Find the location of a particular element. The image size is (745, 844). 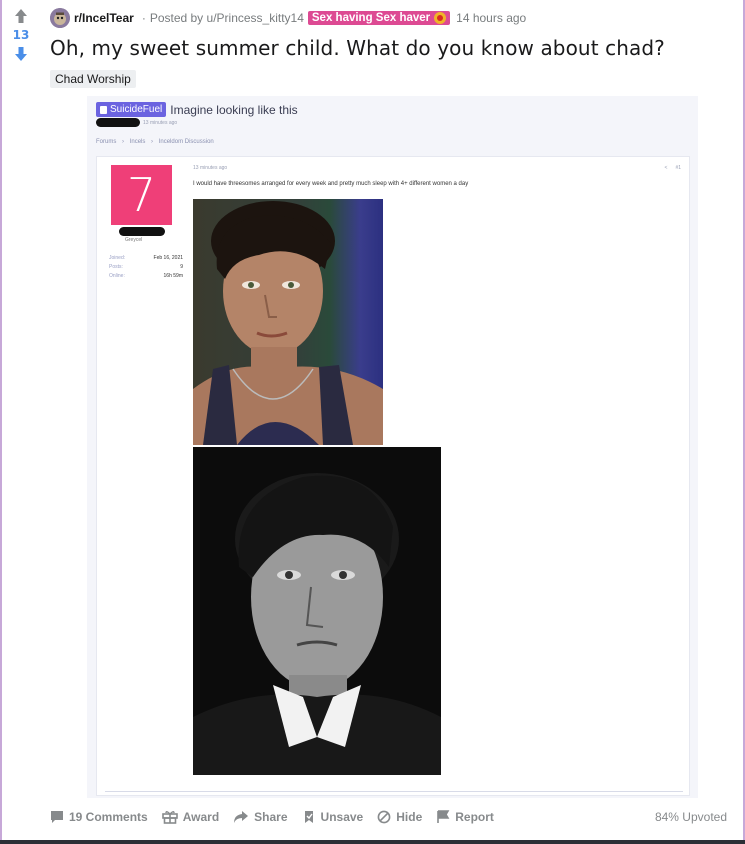

share-icon is located at coordinates (241, 817).